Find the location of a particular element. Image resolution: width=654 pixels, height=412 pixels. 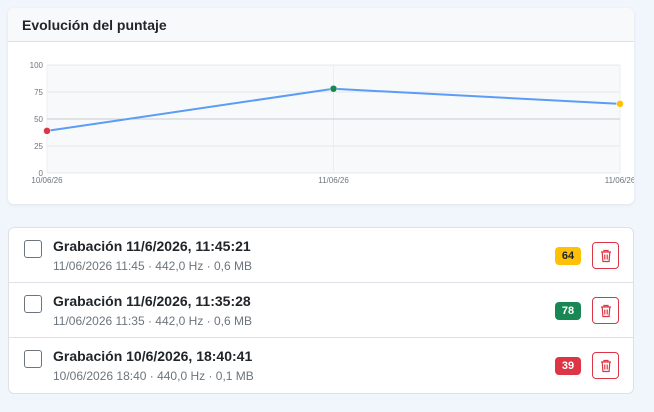

score-badge: 39 is located at coordinates (568, 366).